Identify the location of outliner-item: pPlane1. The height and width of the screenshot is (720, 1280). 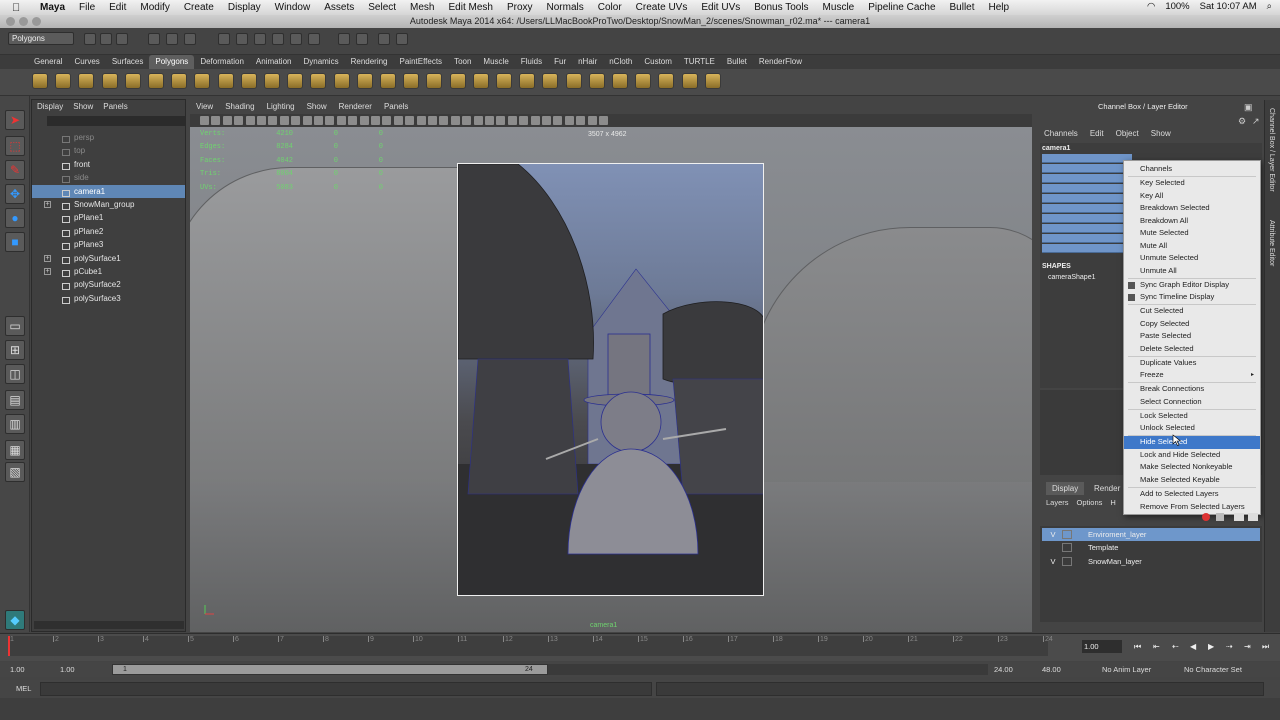
(108, 217).